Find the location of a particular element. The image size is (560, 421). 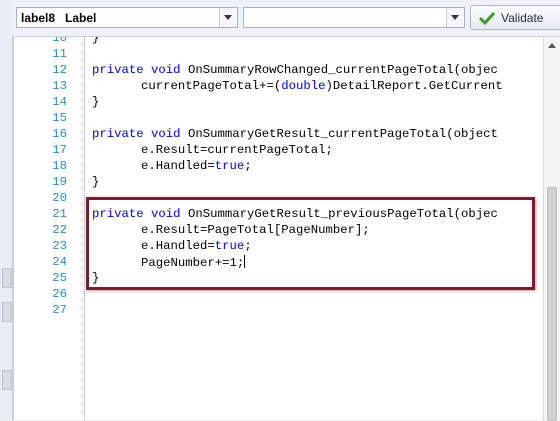

event-select-dropdown-button is located at coordinates (455, 17).